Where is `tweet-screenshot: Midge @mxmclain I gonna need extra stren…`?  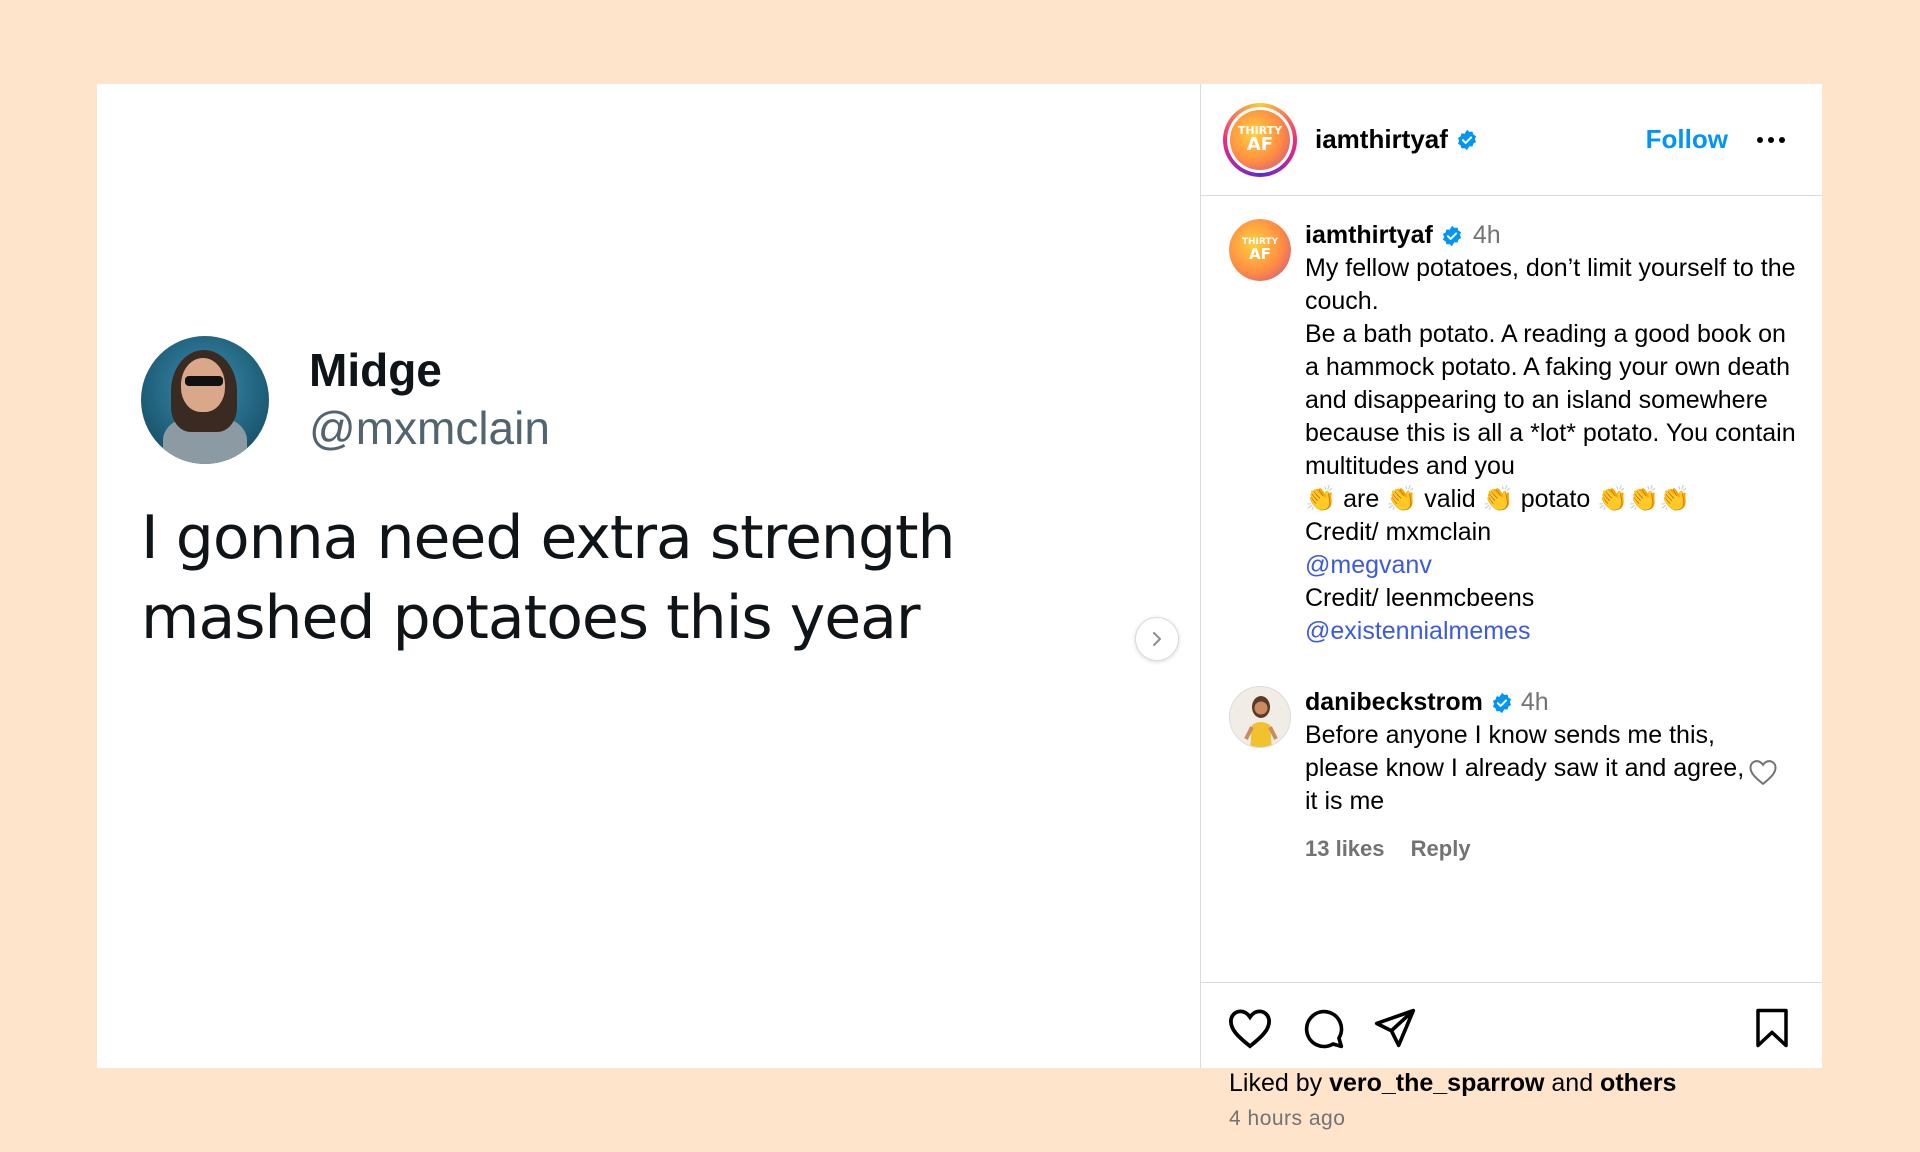 tweet-screenshot: Midge @mxmclain I gonna need extra stren… is located at coordinates (651, 497).